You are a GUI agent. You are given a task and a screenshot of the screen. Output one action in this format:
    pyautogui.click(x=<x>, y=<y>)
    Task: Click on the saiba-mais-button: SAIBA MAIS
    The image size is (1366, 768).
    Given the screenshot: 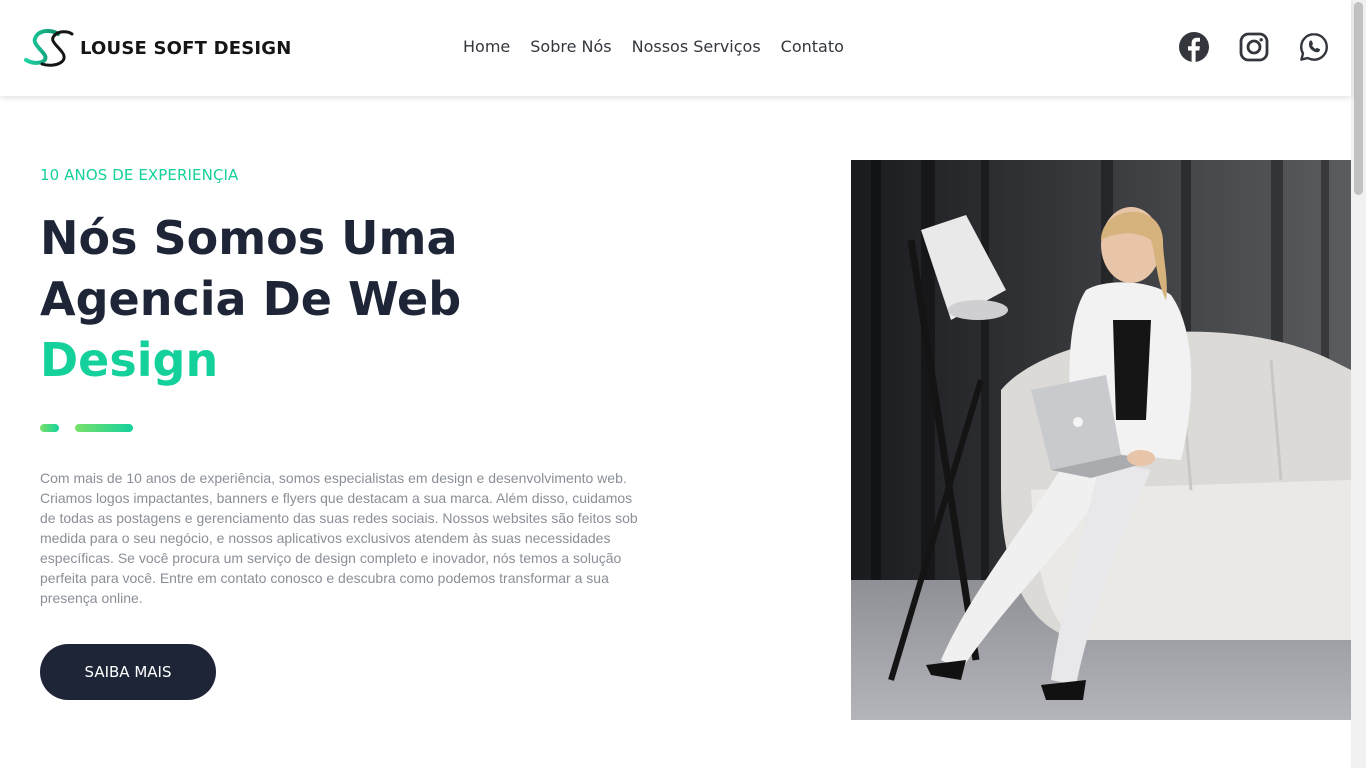 What is the action you would take?
    pyautogui.click(x=128, y=672)
    